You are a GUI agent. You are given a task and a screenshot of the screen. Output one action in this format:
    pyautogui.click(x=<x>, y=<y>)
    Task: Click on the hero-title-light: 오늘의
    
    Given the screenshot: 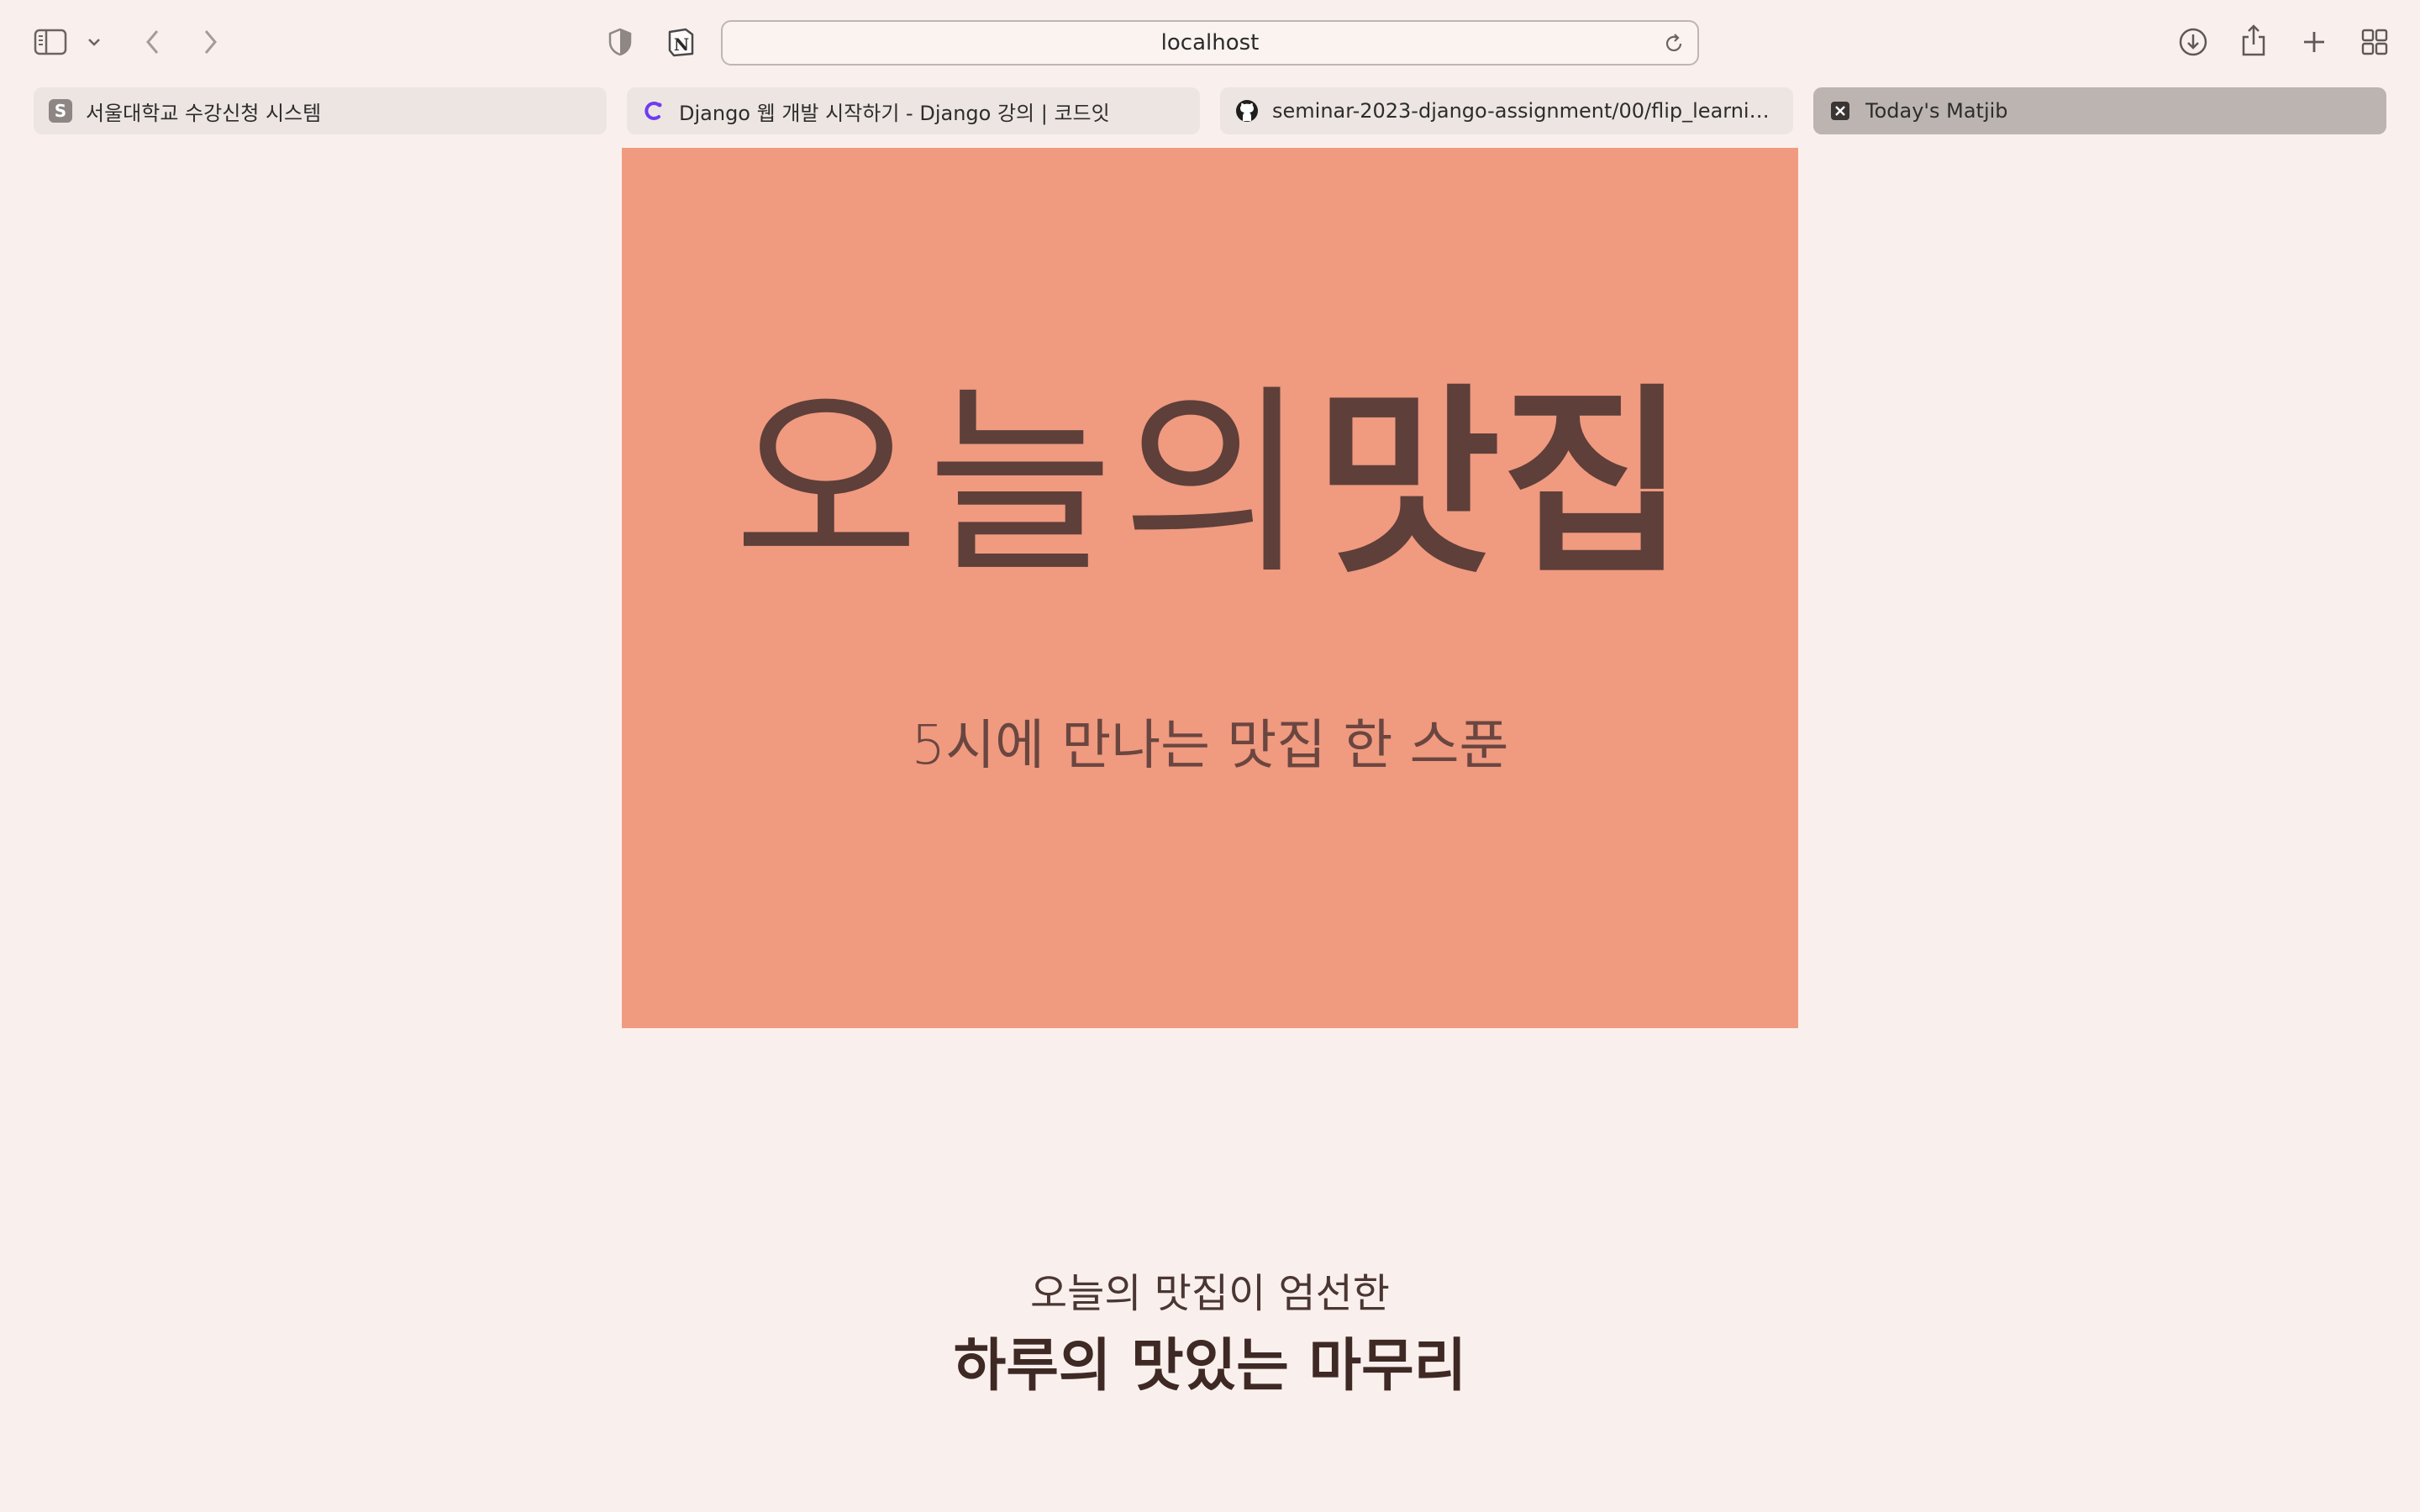 What is the action you would take?
    pyautogui.click(x=1024, y=483)
    